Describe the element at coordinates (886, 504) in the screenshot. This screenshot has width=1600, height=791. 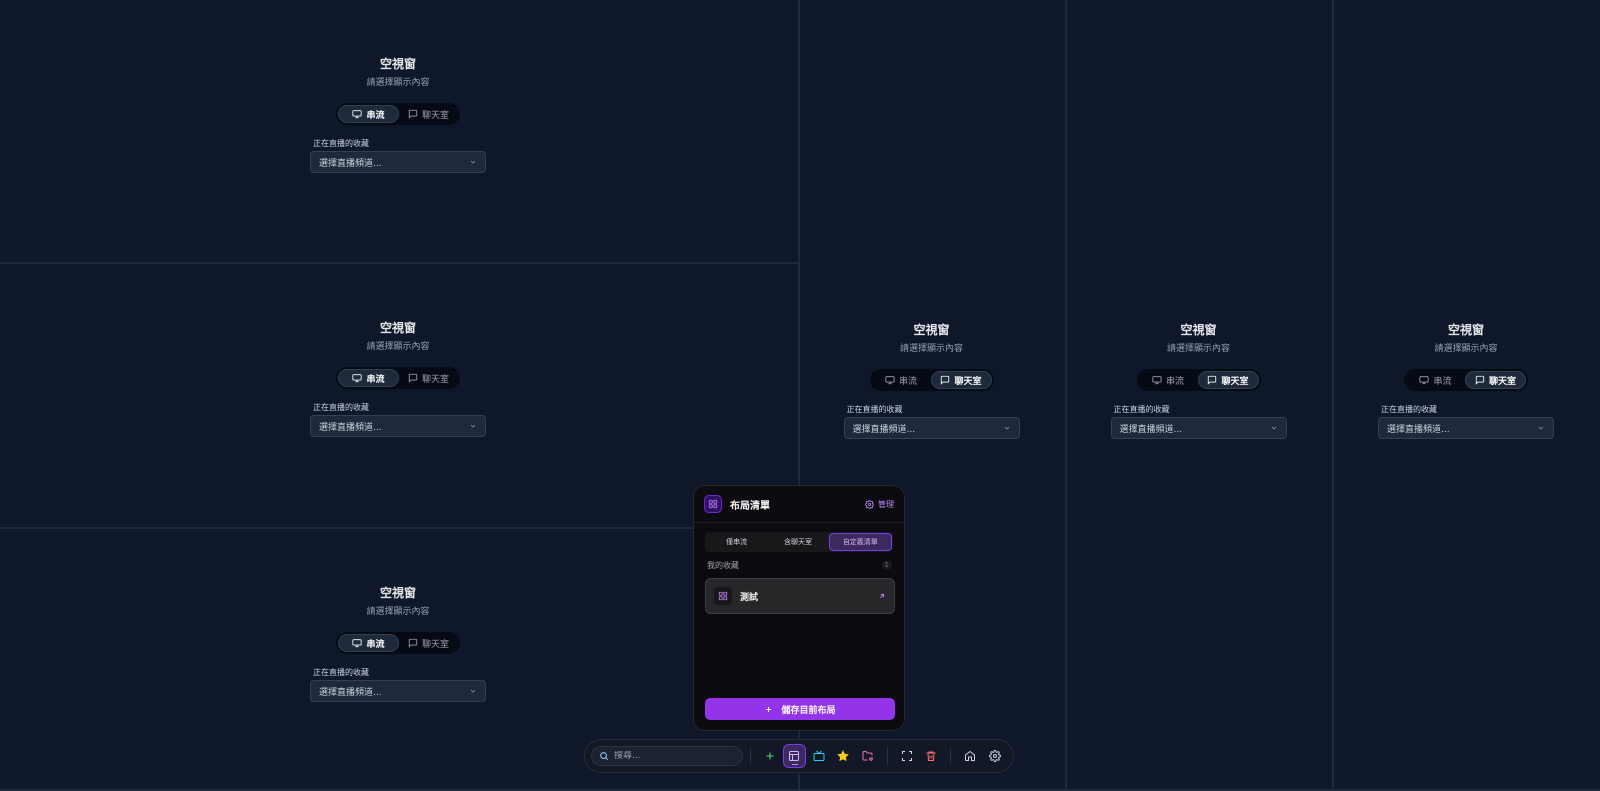
I see `manage-label: 管理` at that location.